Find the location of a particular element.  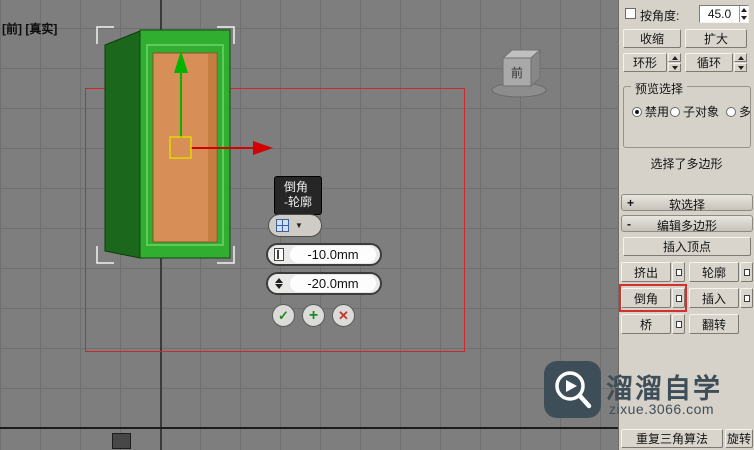

by-angle-label: 按角度: is located at coordinates (660, 16).